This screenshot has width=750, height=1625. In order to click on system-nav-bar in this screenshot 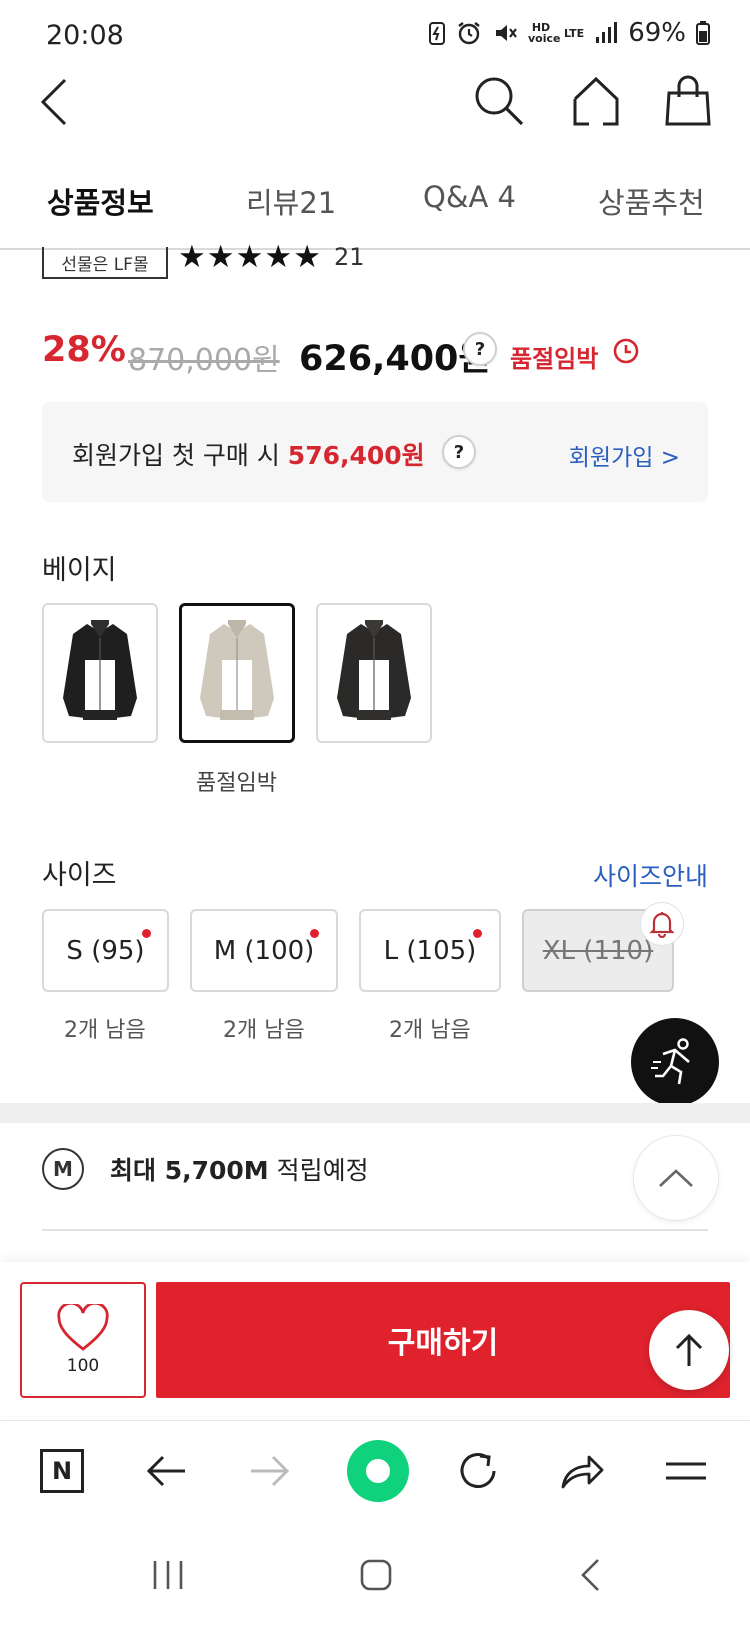, I will do `click(375, 1575)`.